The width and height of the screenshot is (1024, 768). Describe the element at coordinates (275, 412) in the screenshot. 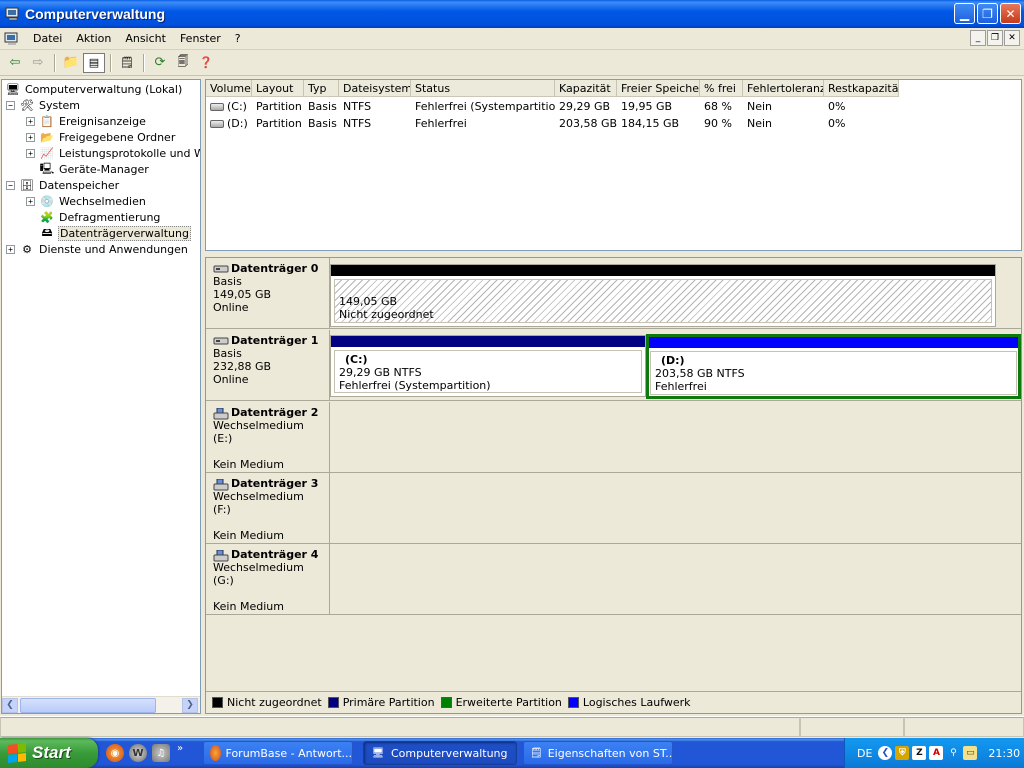

I see `disk-name: Datenträger 2` at that location.